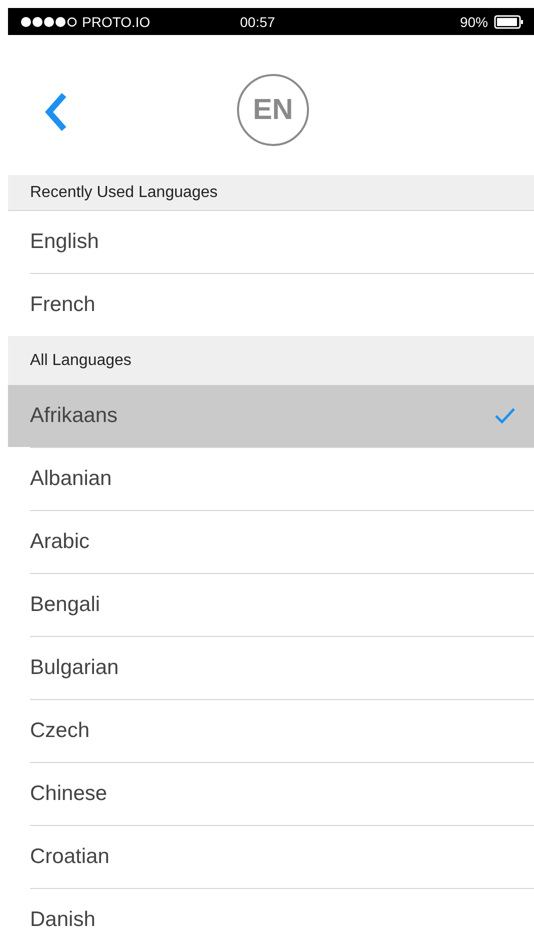  Describe the element at coordinates (116, 22) in the screenshot. I see `carrier-name: PROTO.IO` at that location.